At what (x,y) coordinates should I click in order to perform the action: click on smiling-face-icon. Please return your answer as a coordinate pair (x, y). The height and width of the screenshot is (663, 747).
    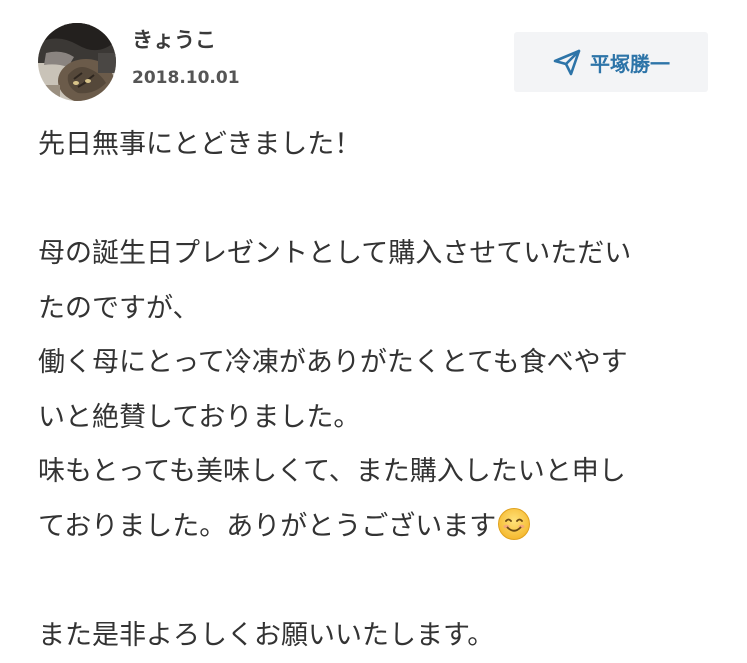
    Looking at the image, I should click on (514, 524).